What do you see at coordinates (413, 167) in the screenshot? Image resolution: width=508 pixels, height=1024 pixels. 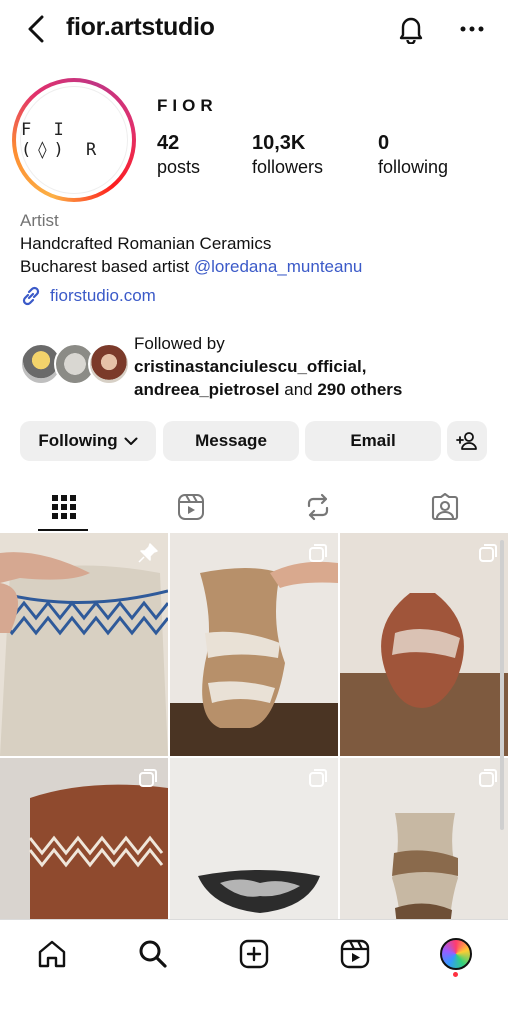 I see `following-label: following` at bounding box center [413, 167].